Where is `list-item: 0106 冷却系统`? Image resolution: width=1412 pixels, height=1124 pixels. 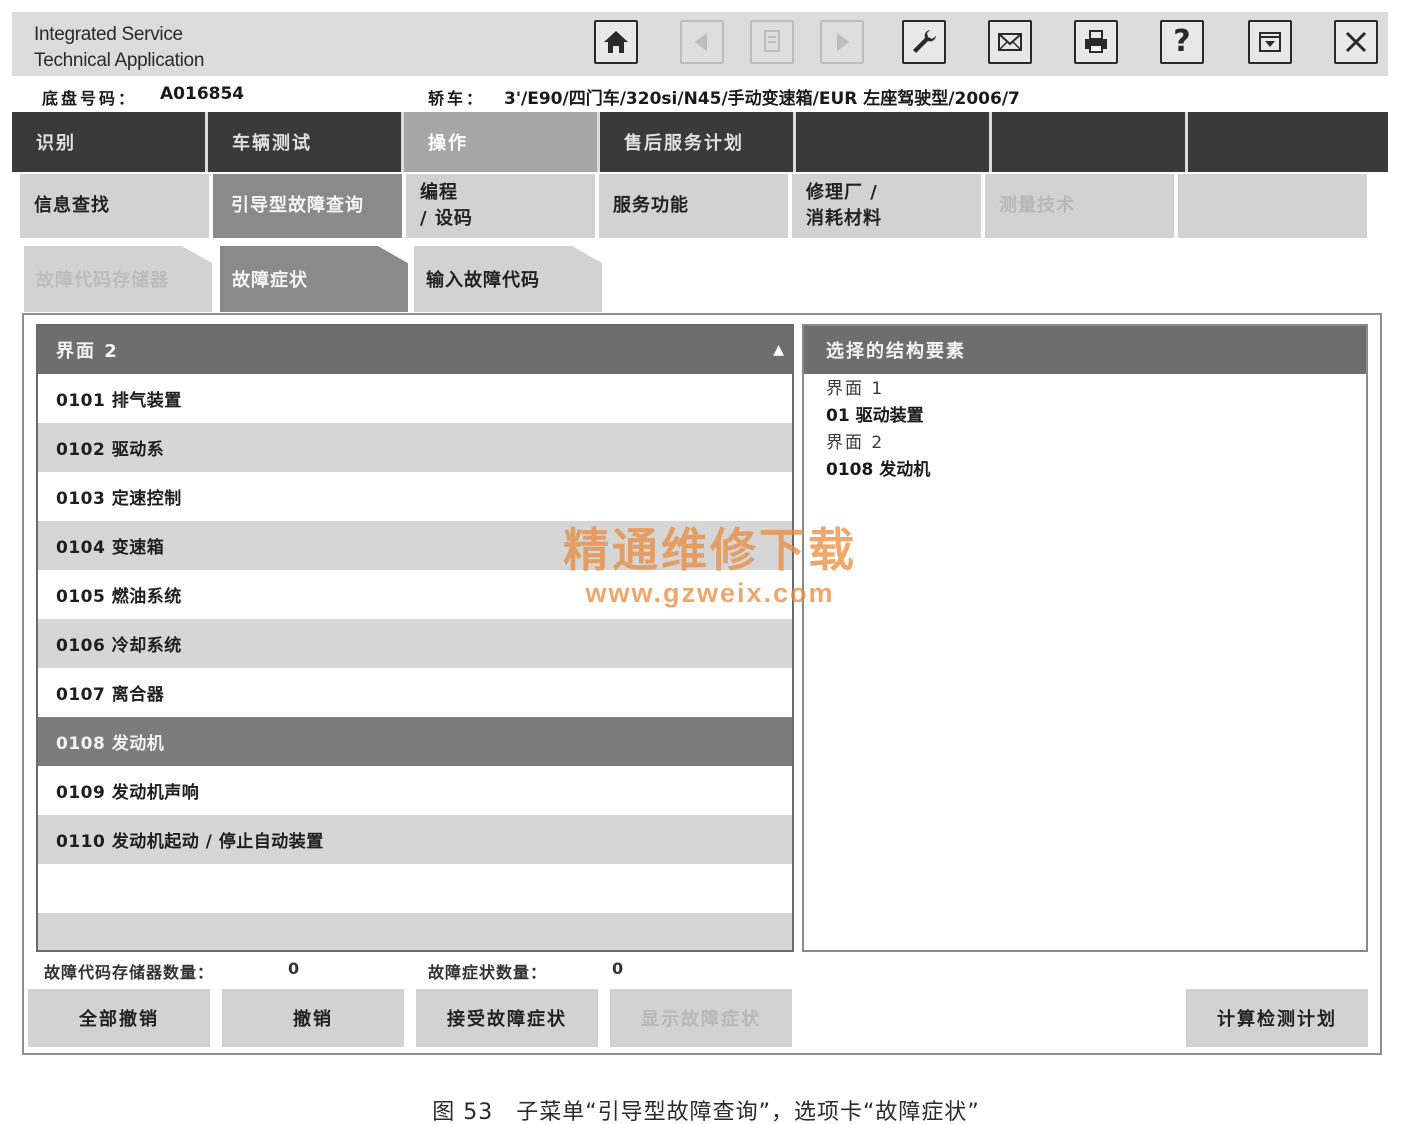
list-item: 0106 冷却系统 is located at coordinates (415, 643).